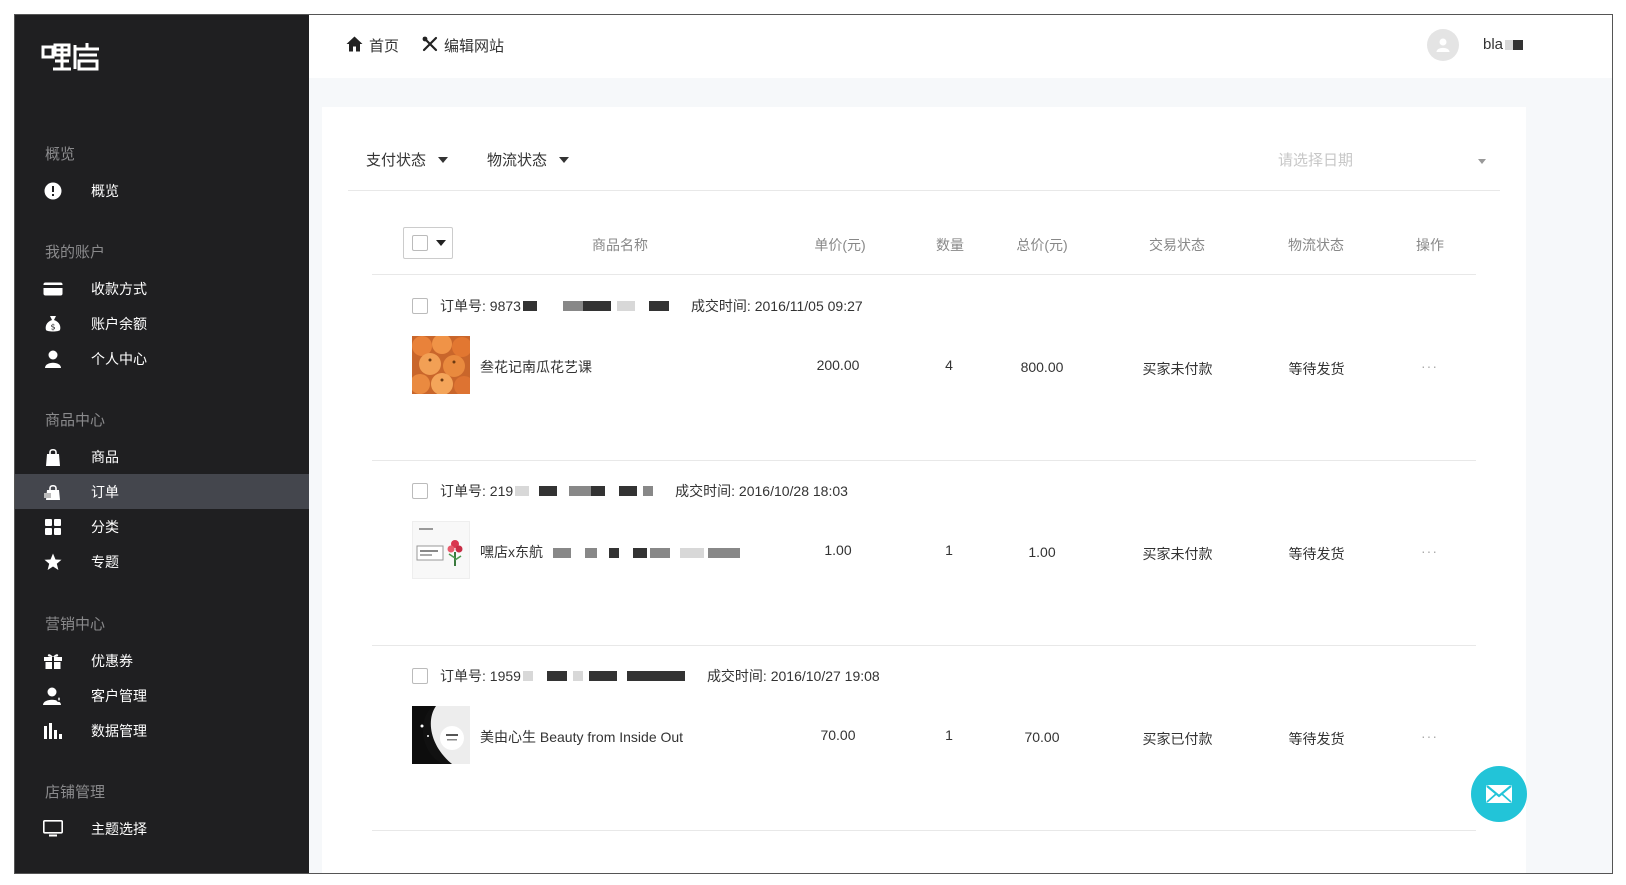 Image resolution: width=1626 pixels, height=885 pixels. Describe the element at coordinates (581, 737) in the screenshot. I see `product-name: 美由心生 Beauty from Inside Out` at that location.